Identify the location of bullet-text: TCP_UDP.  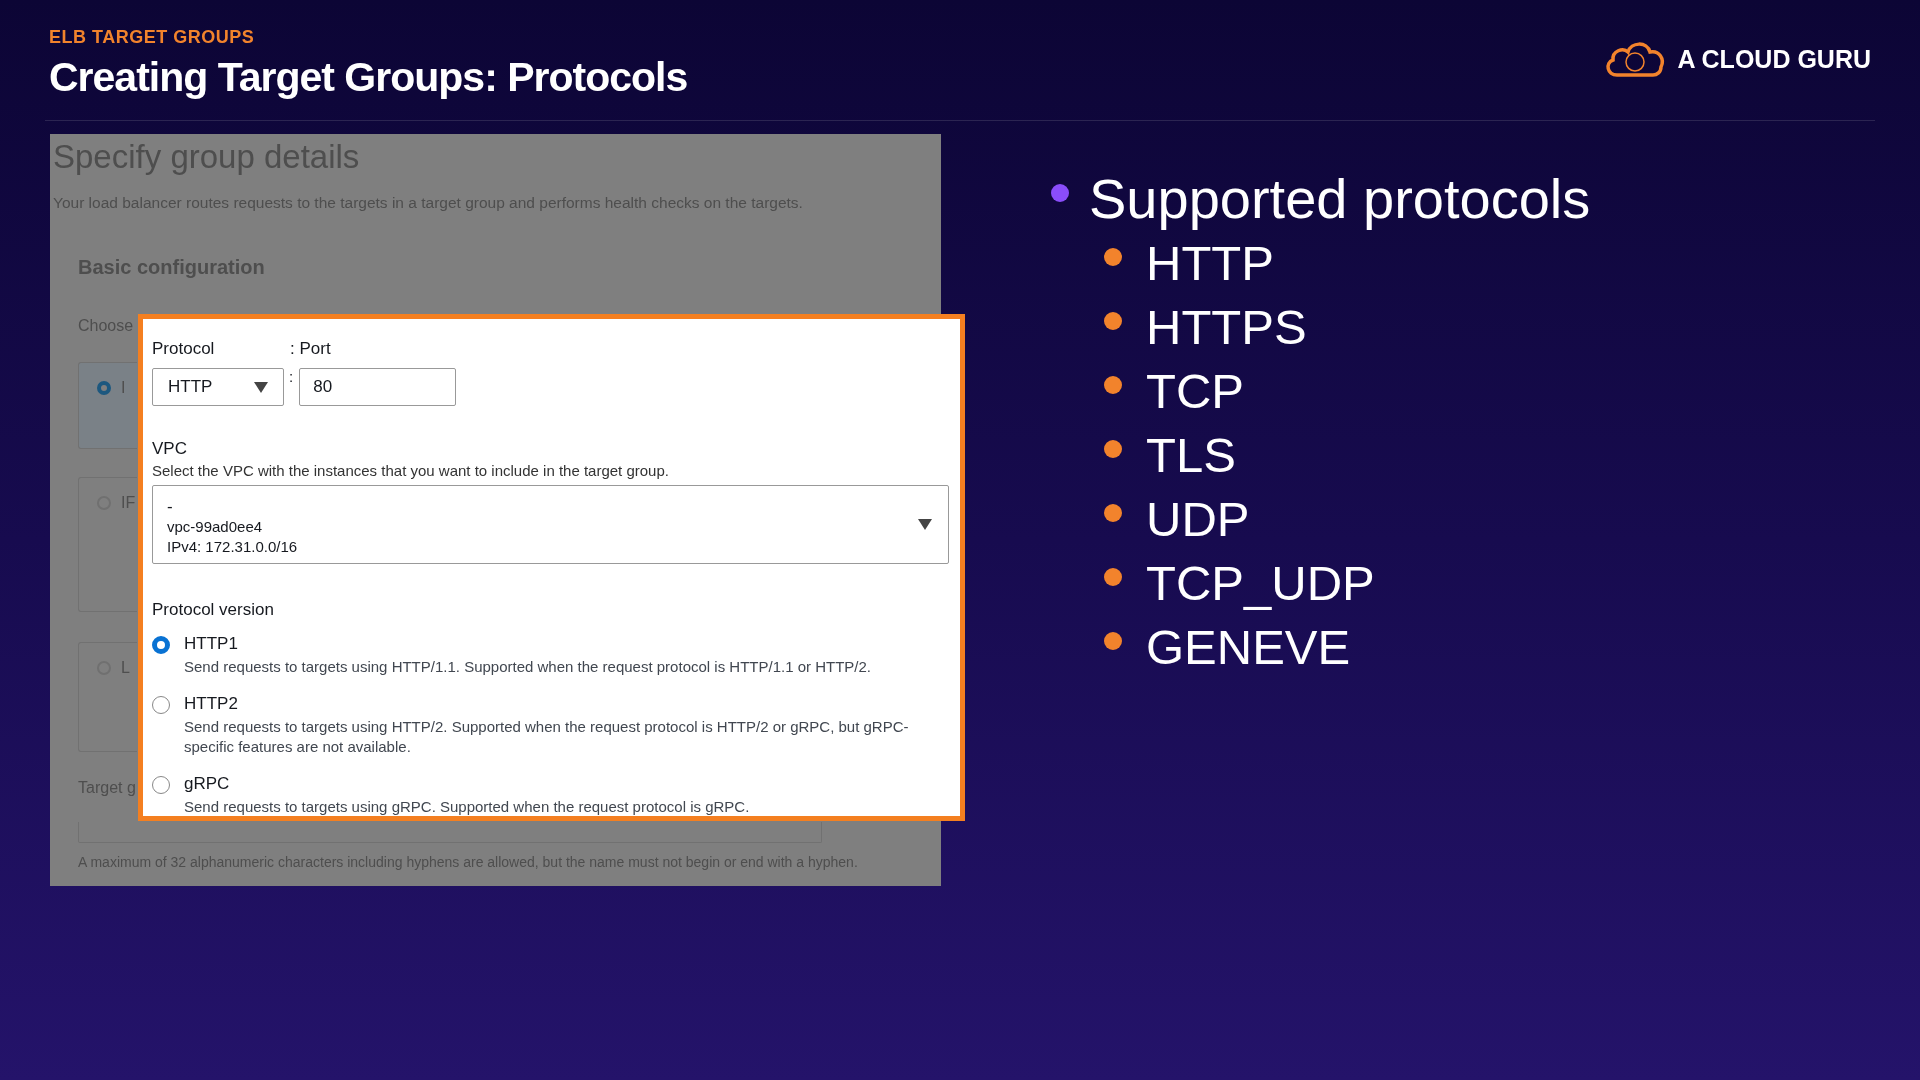
(1260, 583).